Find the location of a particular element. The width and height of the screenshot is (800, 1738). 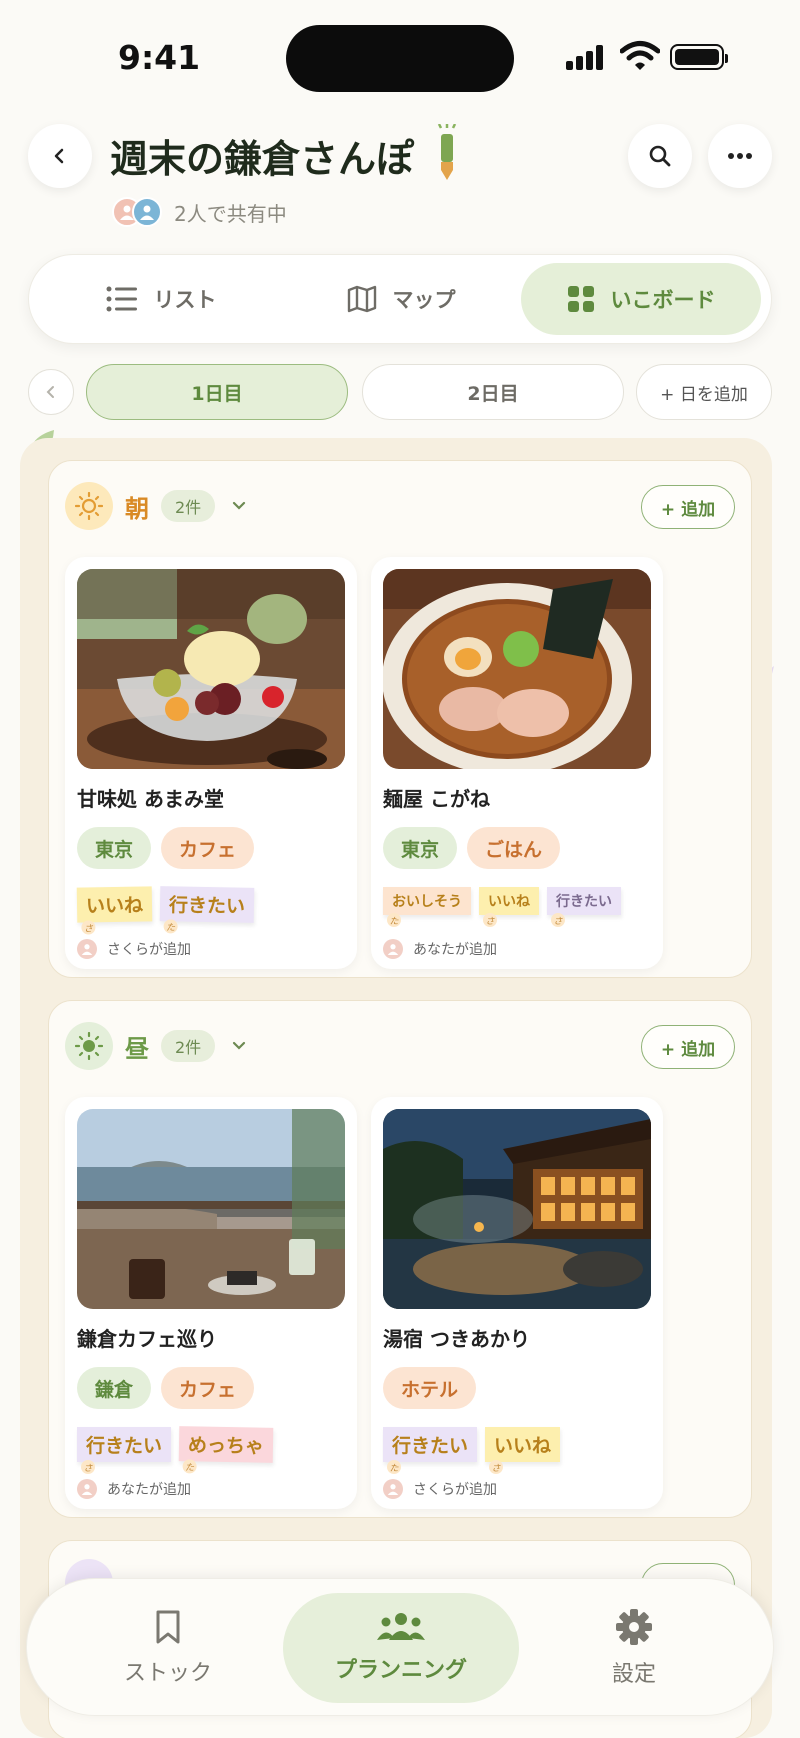

sticky-note: めっちゃた is located at coordinates (226, 1450).